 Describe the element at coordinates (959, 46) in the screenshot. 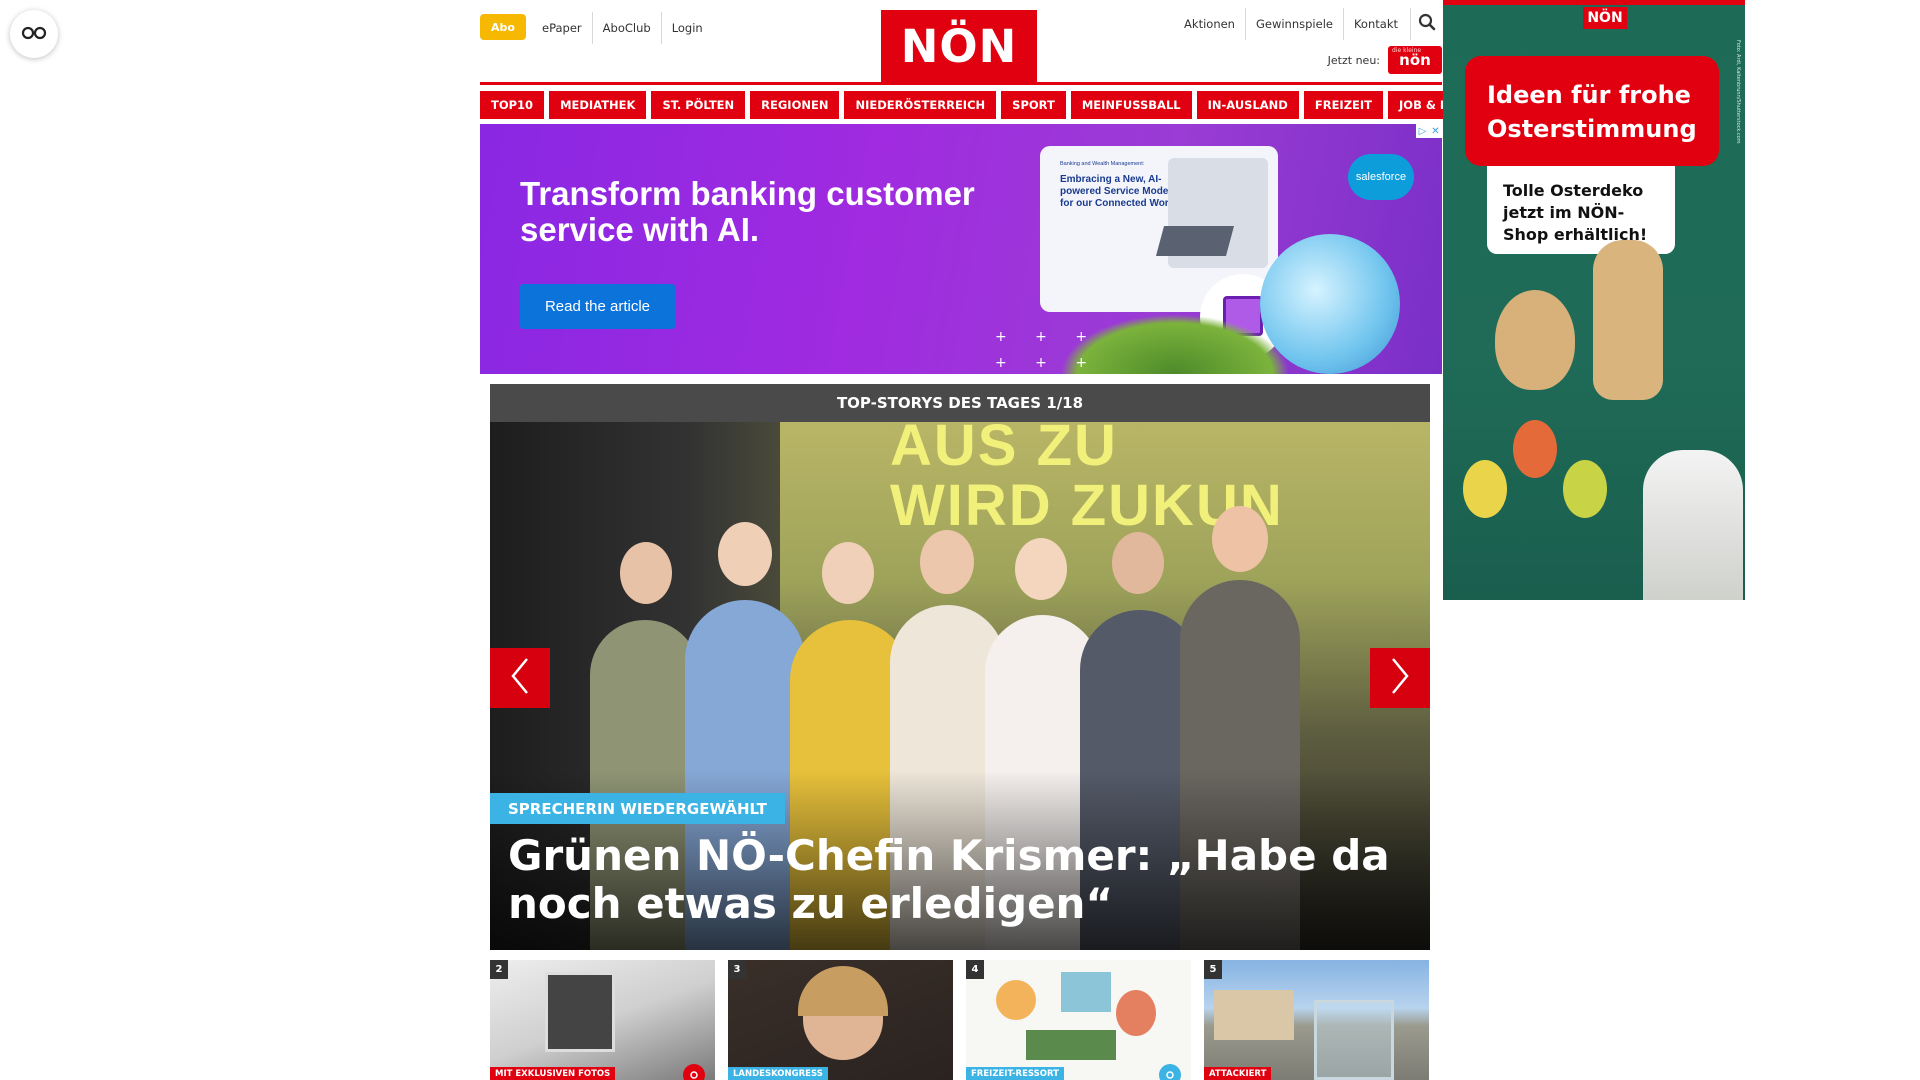

I see `site-logo: NÖN` at that location.